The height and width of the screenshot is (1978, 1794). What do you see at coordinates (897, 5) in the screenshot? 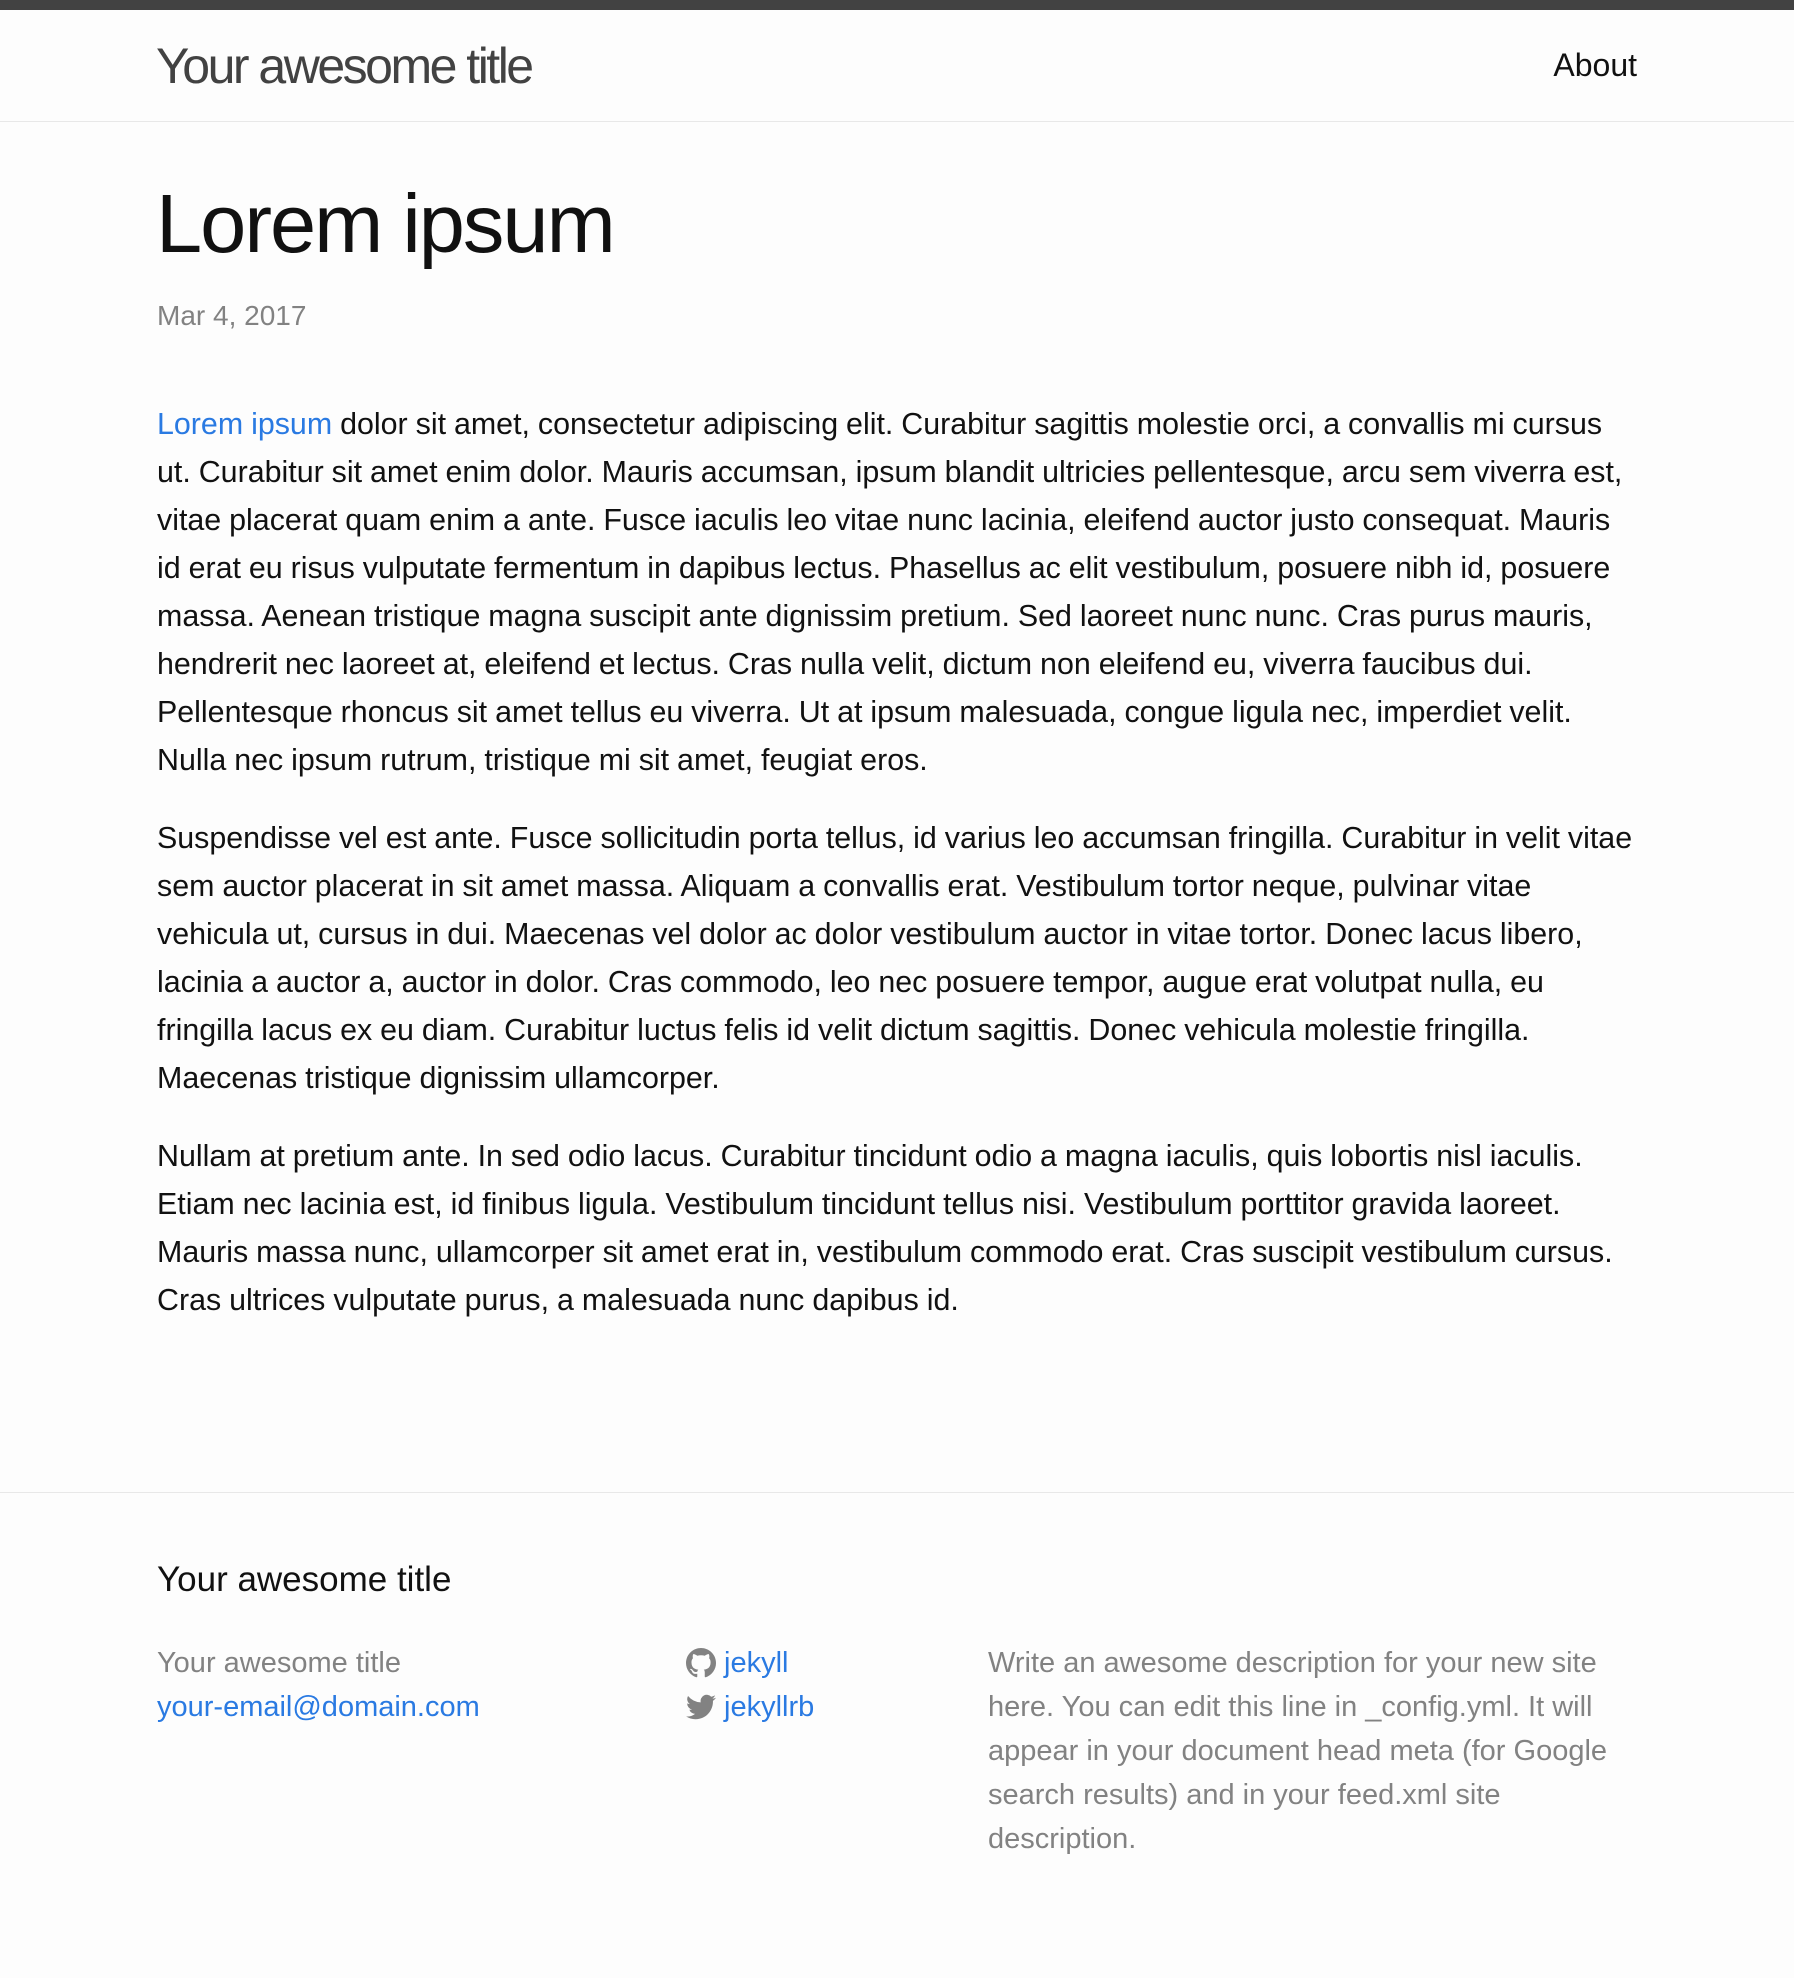
I see `top-accent-bar` at bounding box center [897, 5].